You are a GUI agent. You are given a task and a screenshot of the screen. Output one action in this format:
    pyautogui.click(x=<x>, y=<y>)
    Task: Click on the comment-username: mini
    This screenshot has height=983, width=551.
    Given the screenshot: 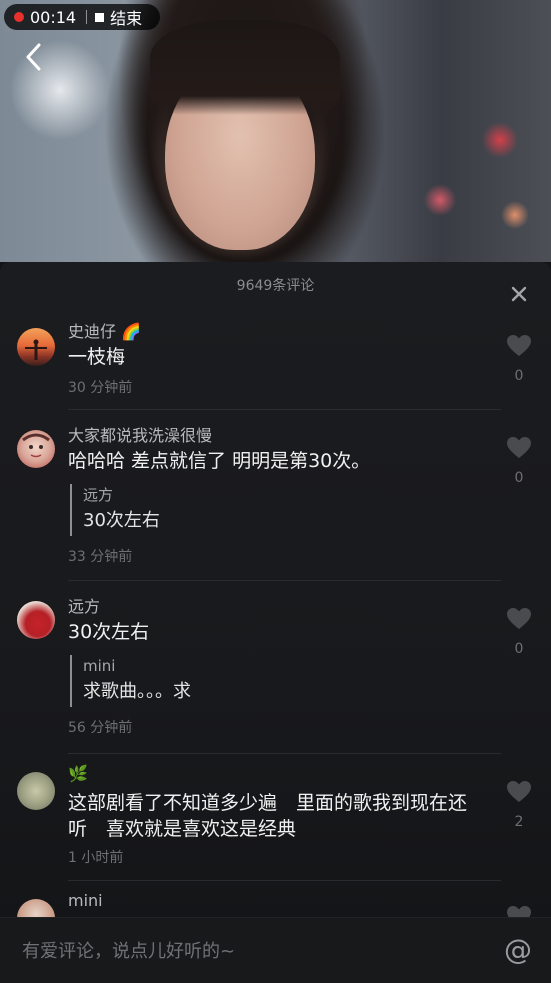 What is the action you would take?
    pyautogui.click(x=85, y=900)
    